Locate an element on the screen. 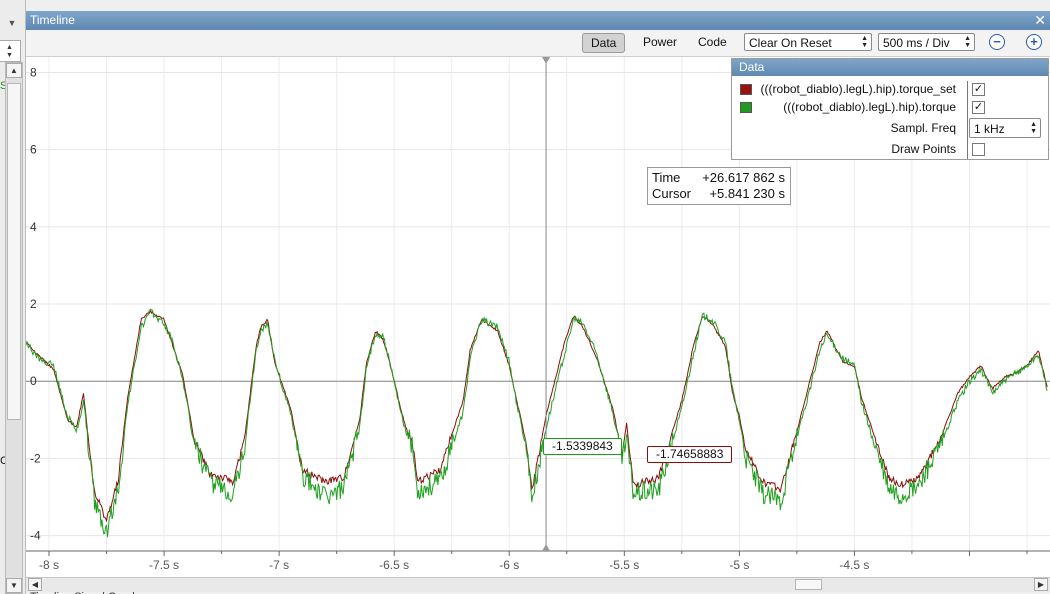  y-tick-label: 4 is located at coordinates (33, 227).